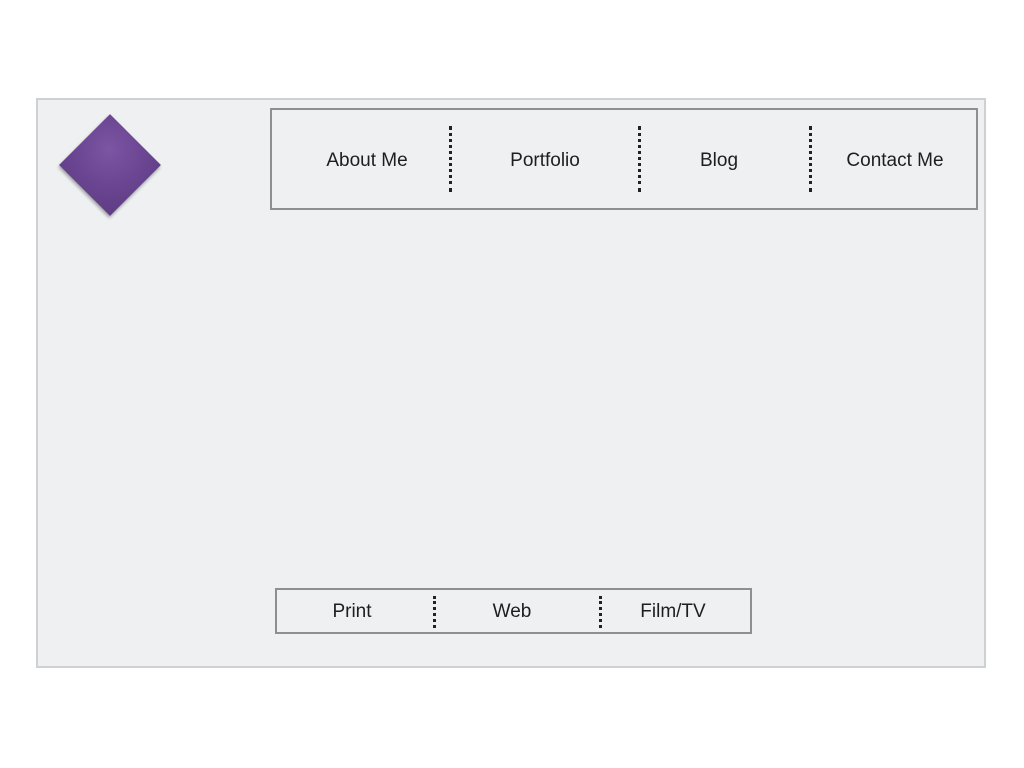 The height and width of the screenshot is (768, 1024). I want to click on nav-item-portfolio: Portfolio, so click(545, 159).